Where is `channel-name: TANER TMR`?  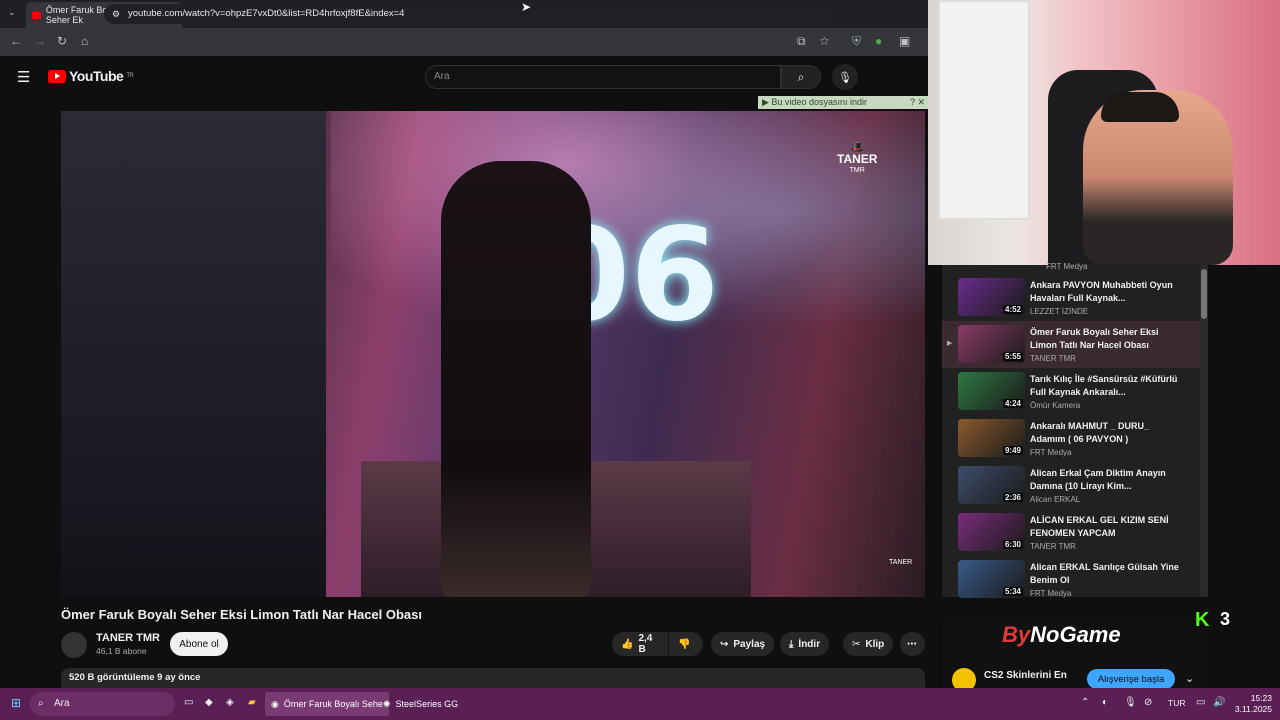
channel-name: TANER TMR is located at coordinates (128, 638).